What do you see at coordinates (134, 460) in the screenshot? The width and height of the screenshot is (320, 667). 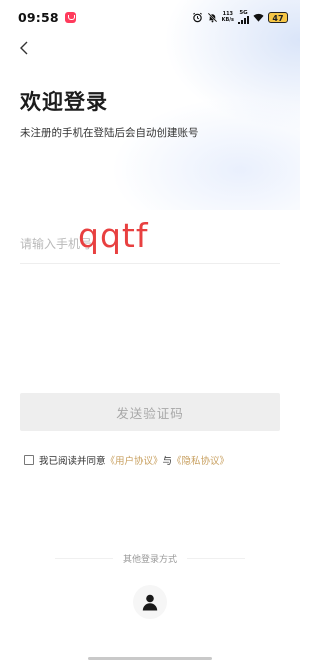 I see `user-agreement-link: 《用户协议》` at bounding box center [134, 460].